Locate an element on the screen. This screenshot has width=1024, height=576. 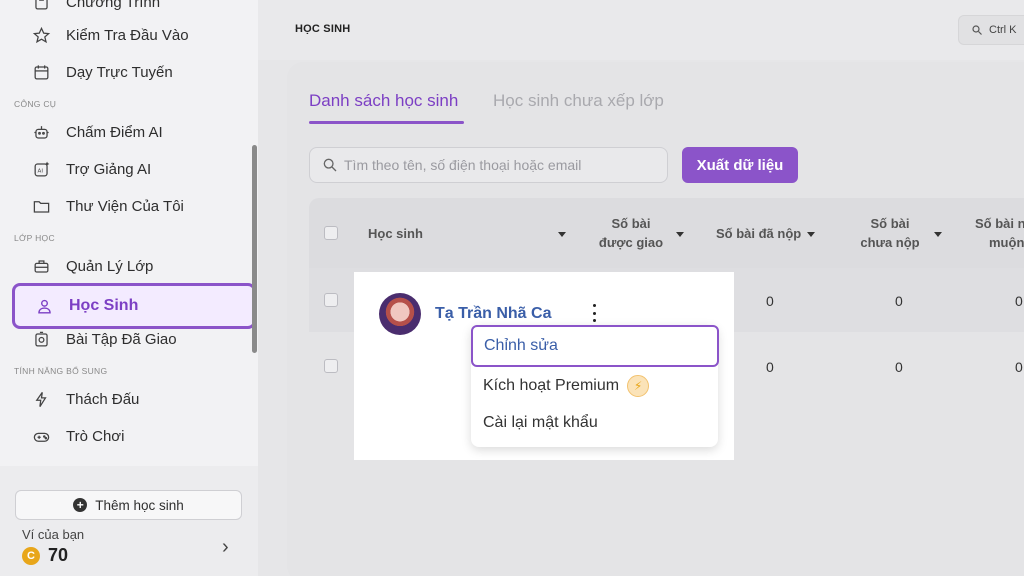
chevron-right-icon: › is located at coordinates (225, 547).